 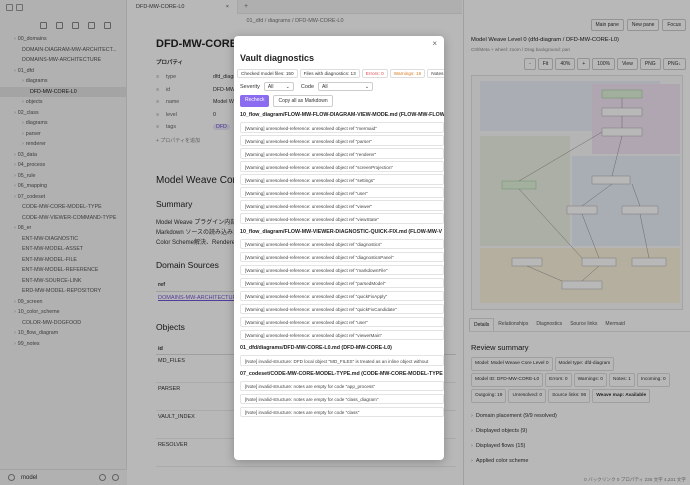 What do you see at coordinates (277, 58) in the screenshot?
I see `modal-title: Vault diagnostics` at bounding box center [277, 58].